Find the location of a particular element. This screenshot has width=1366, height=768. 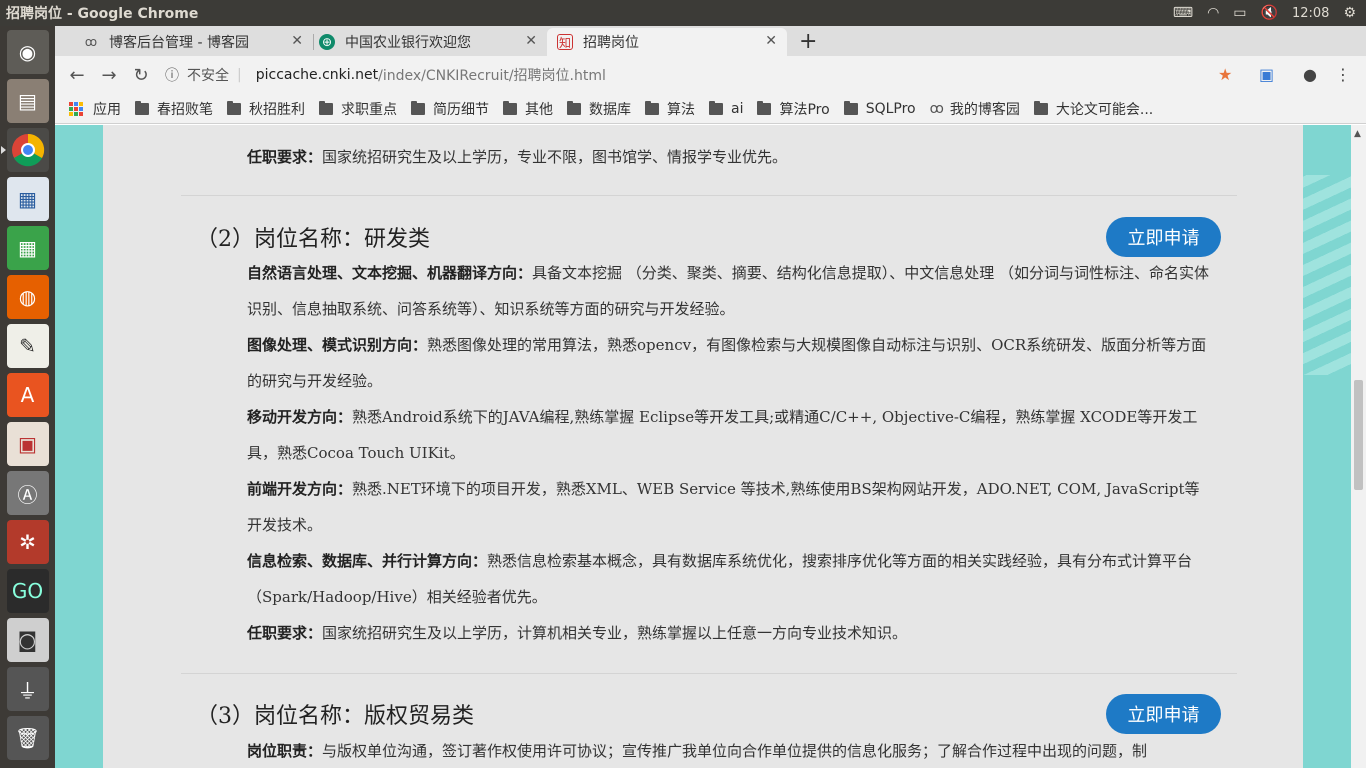

file-manager-icon: ▤ is located at coordinates (27, 101).